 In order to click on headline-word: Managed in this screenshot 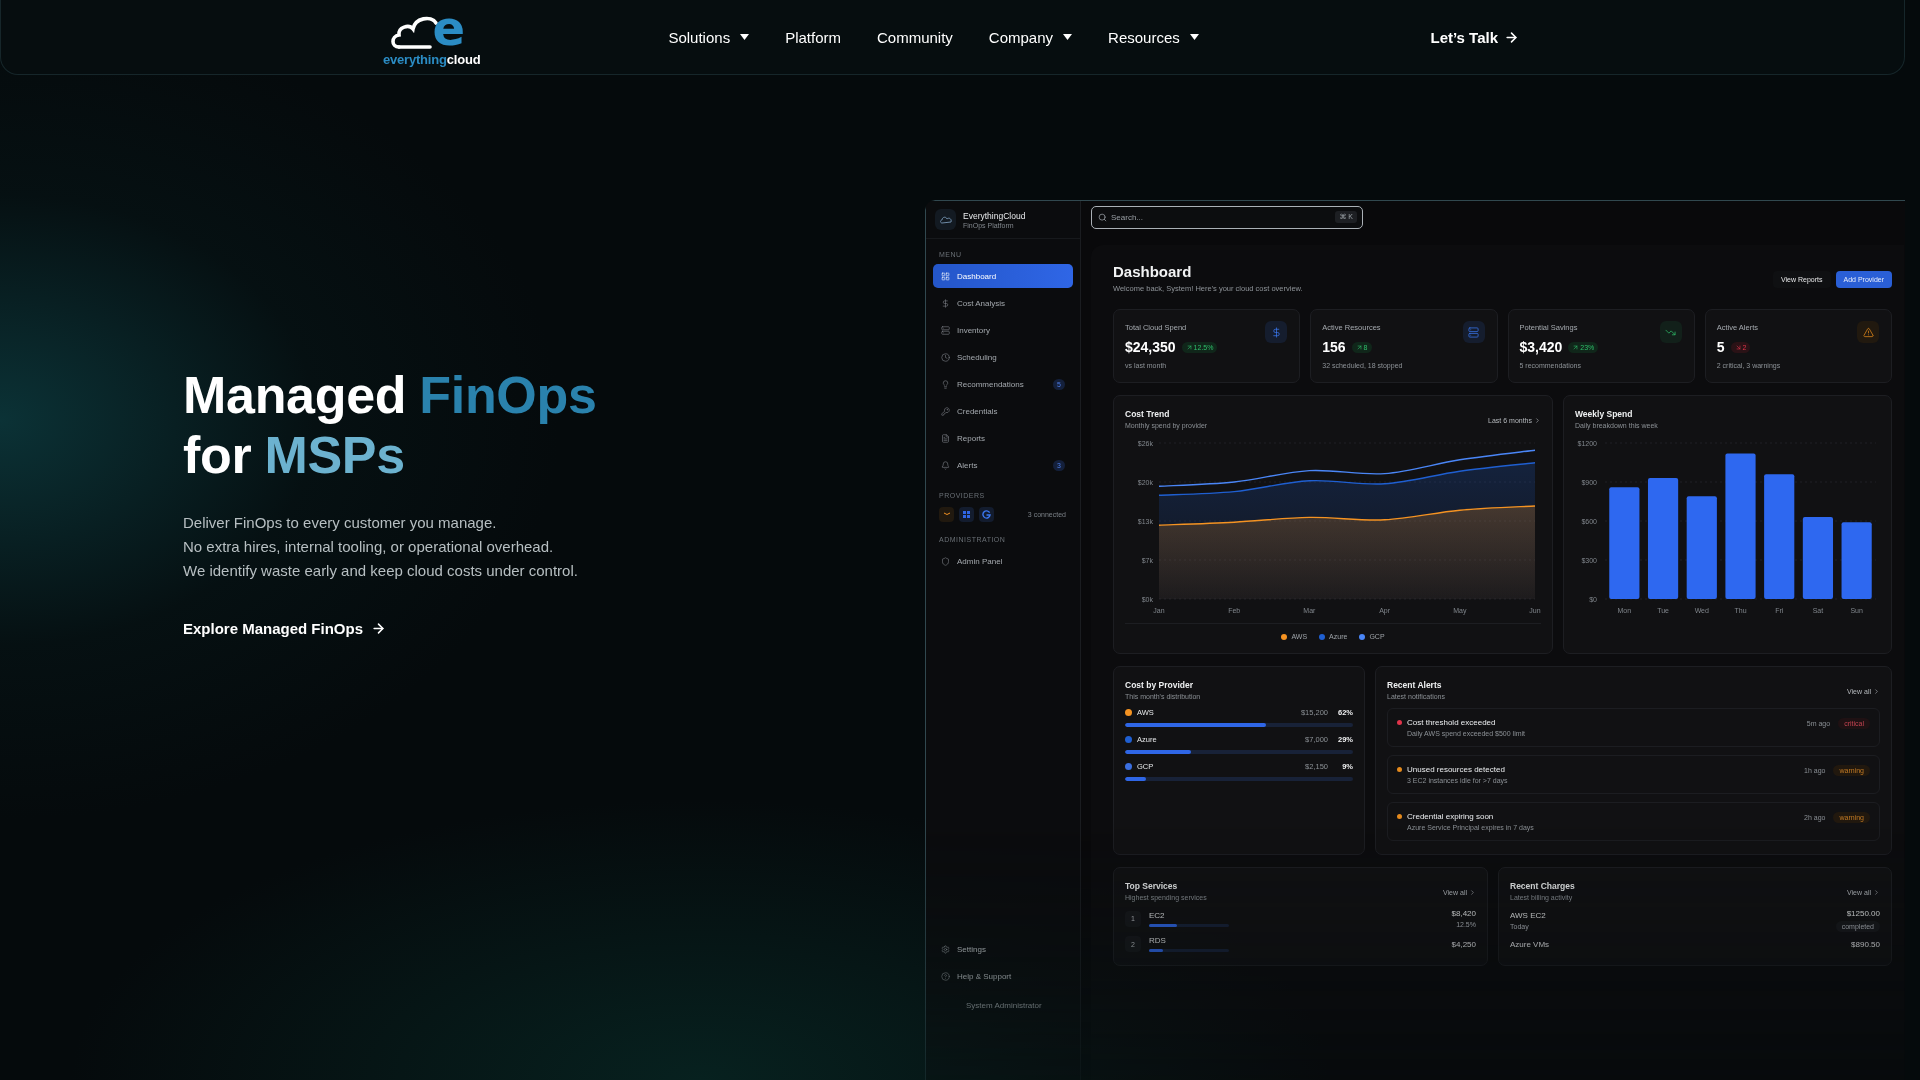, I will do `click(295, 395)`.